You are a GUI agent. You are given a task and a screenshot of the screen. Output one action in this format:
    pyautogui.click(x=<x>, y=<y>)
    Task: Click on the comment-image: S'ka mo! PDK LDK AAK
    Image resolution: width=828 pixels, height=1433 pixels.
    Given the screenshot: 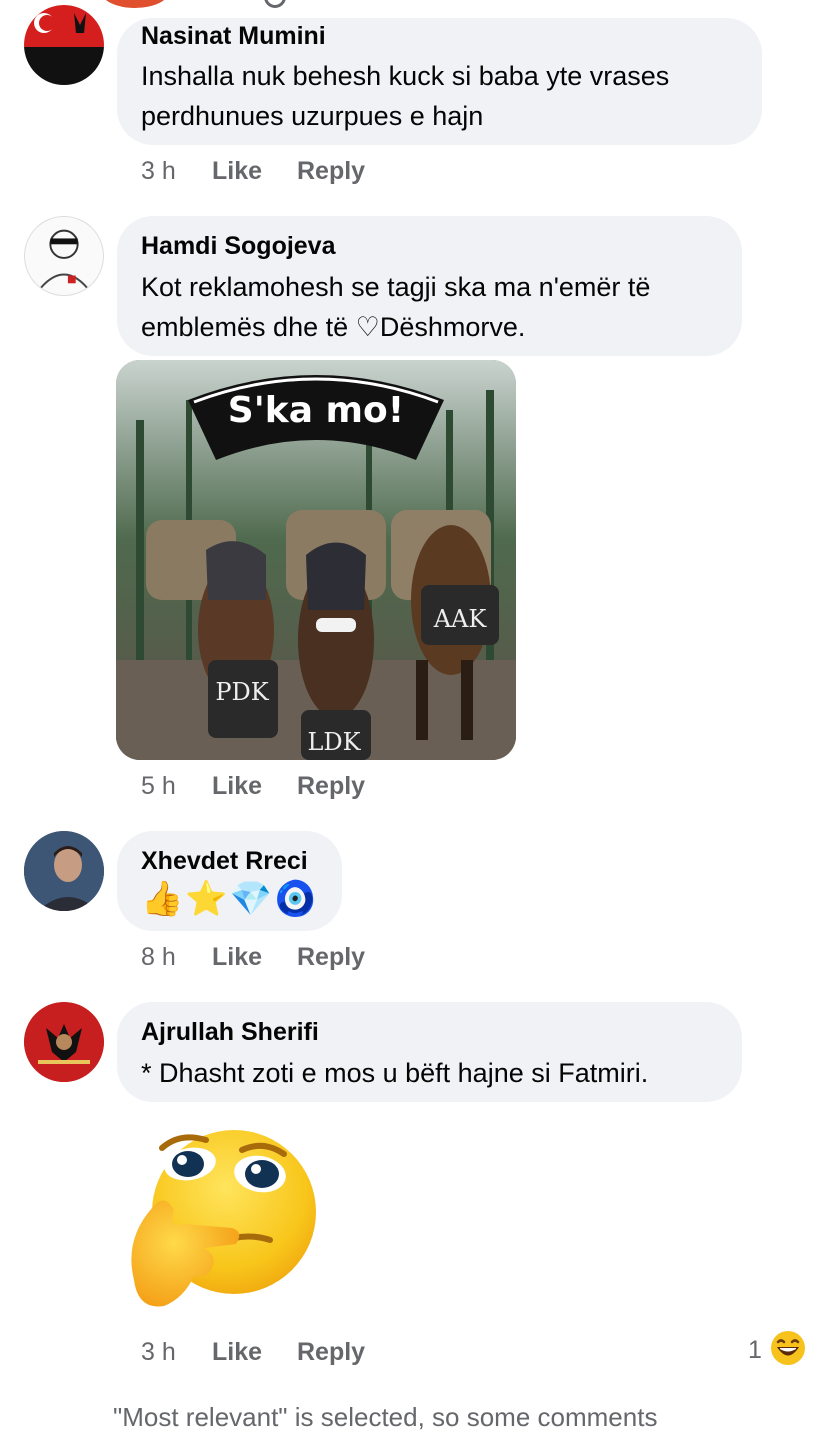 What is the action you would take?
    pyautogui.click(x=316, y=560)
    